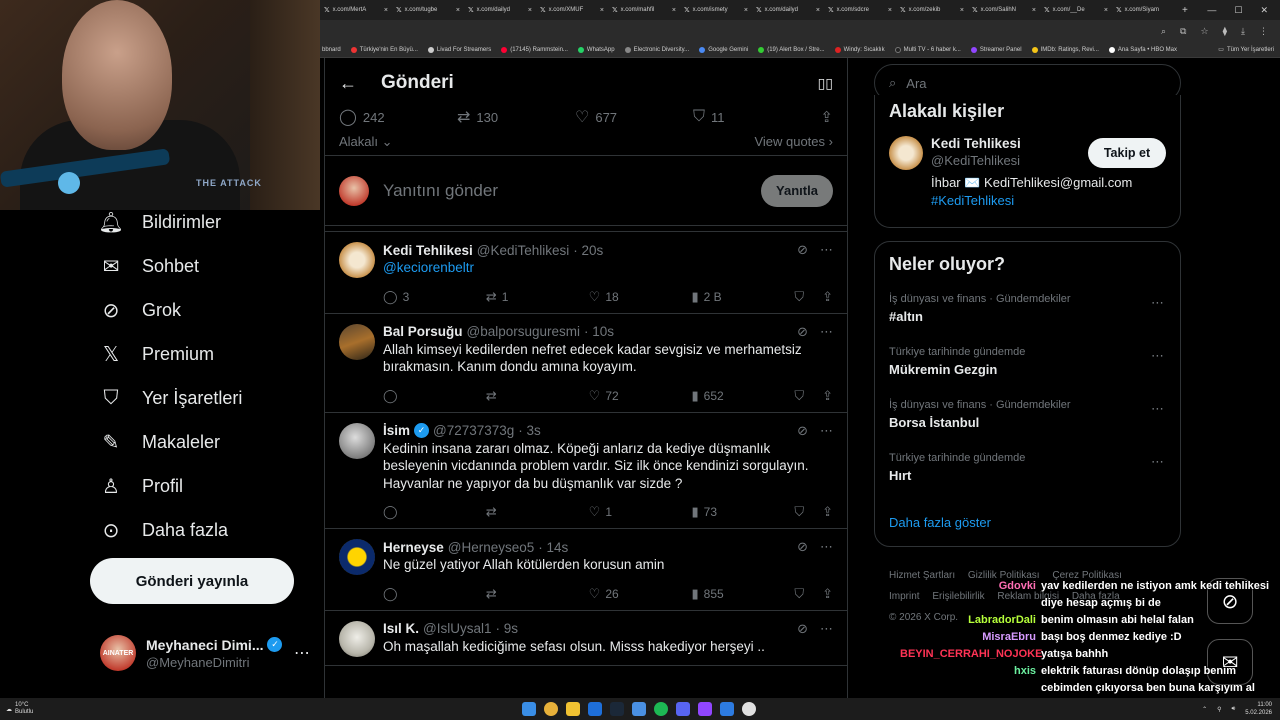 The image size is (1280, 720). Describe the element at coordinates (413, 547) in the screenshot. I see `tweet-author-name: Herneyse` at that location.